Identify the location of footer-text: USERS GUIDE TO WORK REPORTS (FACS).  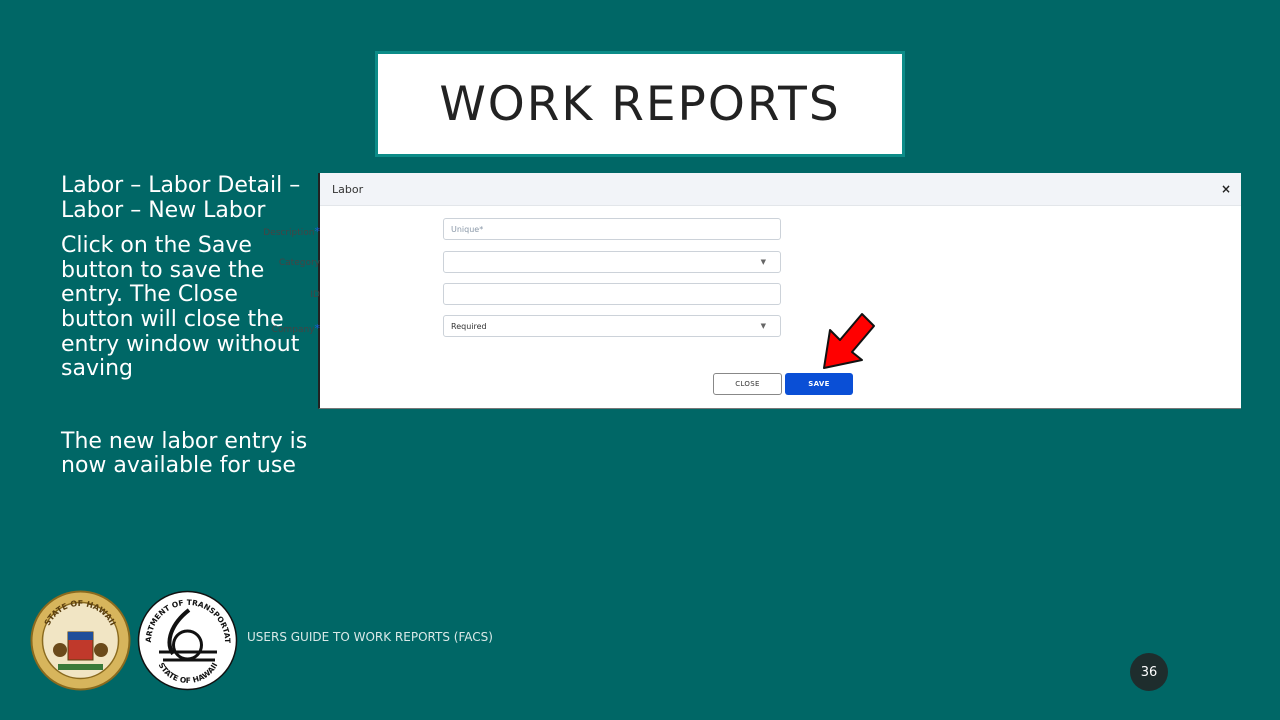
(370, 637).